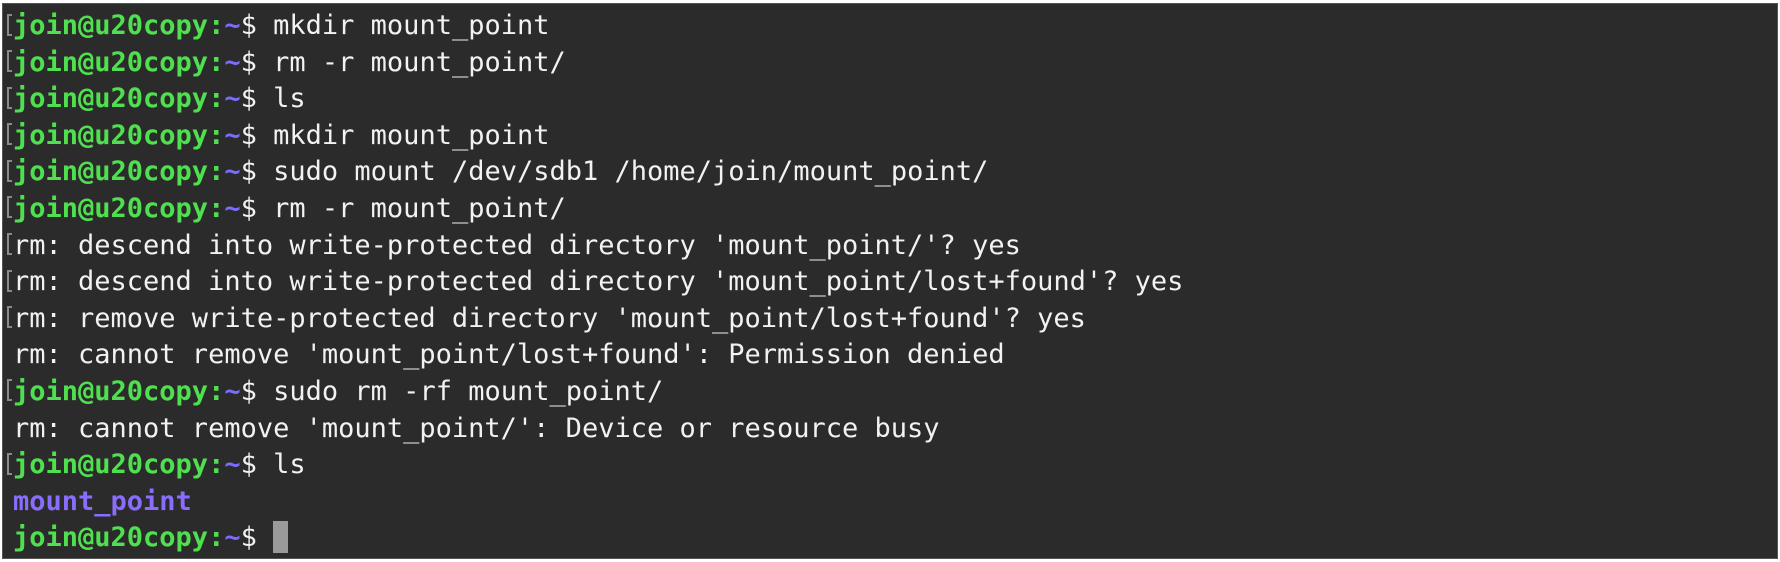 The width and height of the screenshot is (1780, 562). Describe the element at coordinates (892, 392) in the screenshot. I see `terminal-line: join@u20copy:~$ sudo rm -rf mount_point/` at that location.